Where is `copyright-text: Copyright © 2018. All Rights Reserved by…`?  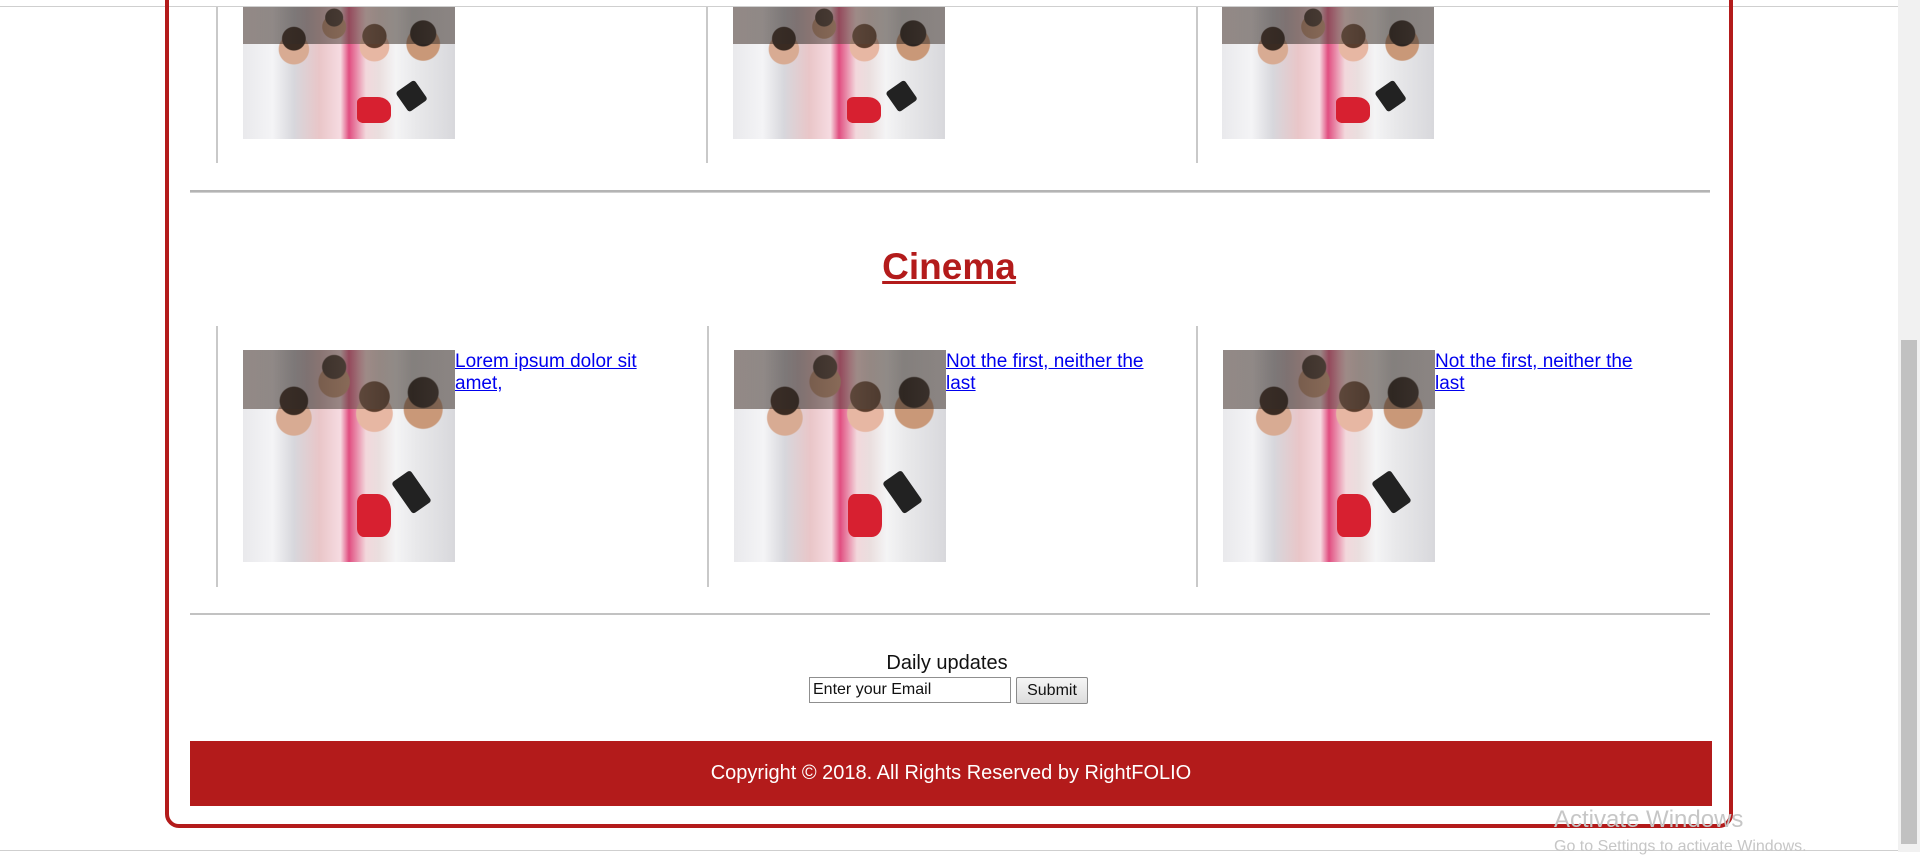
copyright-text: Copyright © 2018. All Rights Reserved by… is located at coordinates (951, 773).